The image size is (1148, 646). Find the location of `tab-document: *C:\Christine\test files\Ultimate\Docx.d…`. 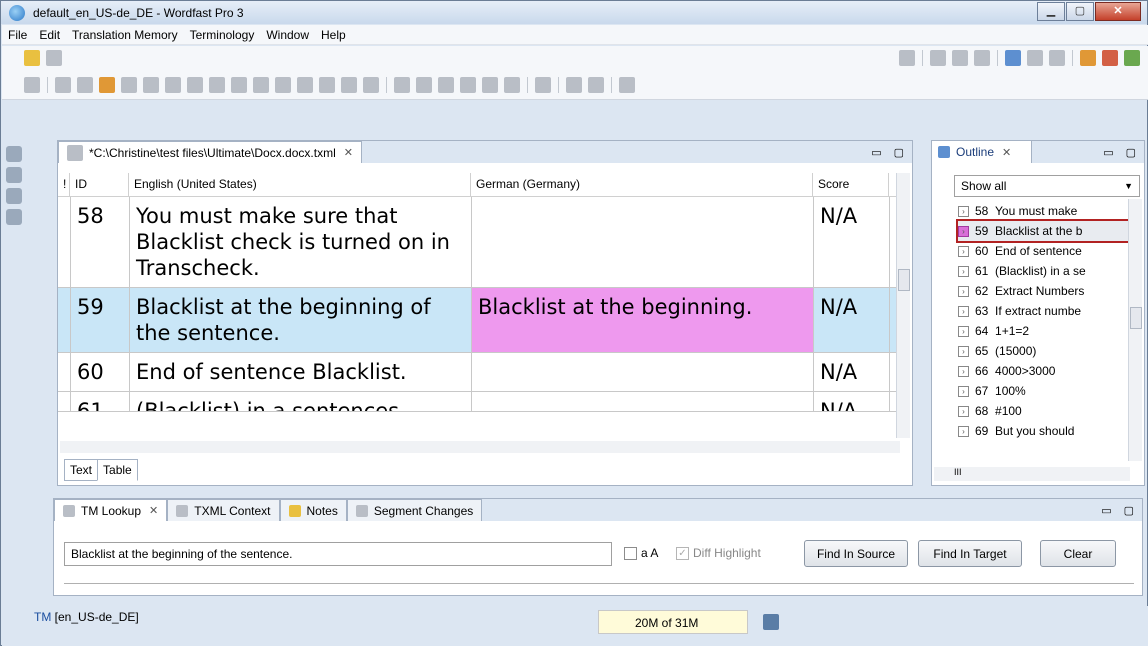

tab-document: *C:\Christine\test files\Ultimate\Docx.d… is located at coordinates (210, 152).